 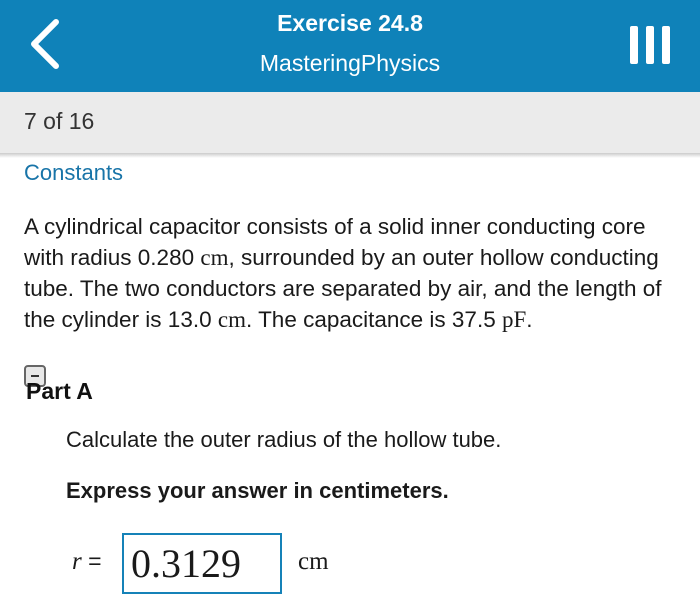 What do you see at coordinates (350, 156) in the screenshot?
I see `divider` at bounding box center [350, 156].